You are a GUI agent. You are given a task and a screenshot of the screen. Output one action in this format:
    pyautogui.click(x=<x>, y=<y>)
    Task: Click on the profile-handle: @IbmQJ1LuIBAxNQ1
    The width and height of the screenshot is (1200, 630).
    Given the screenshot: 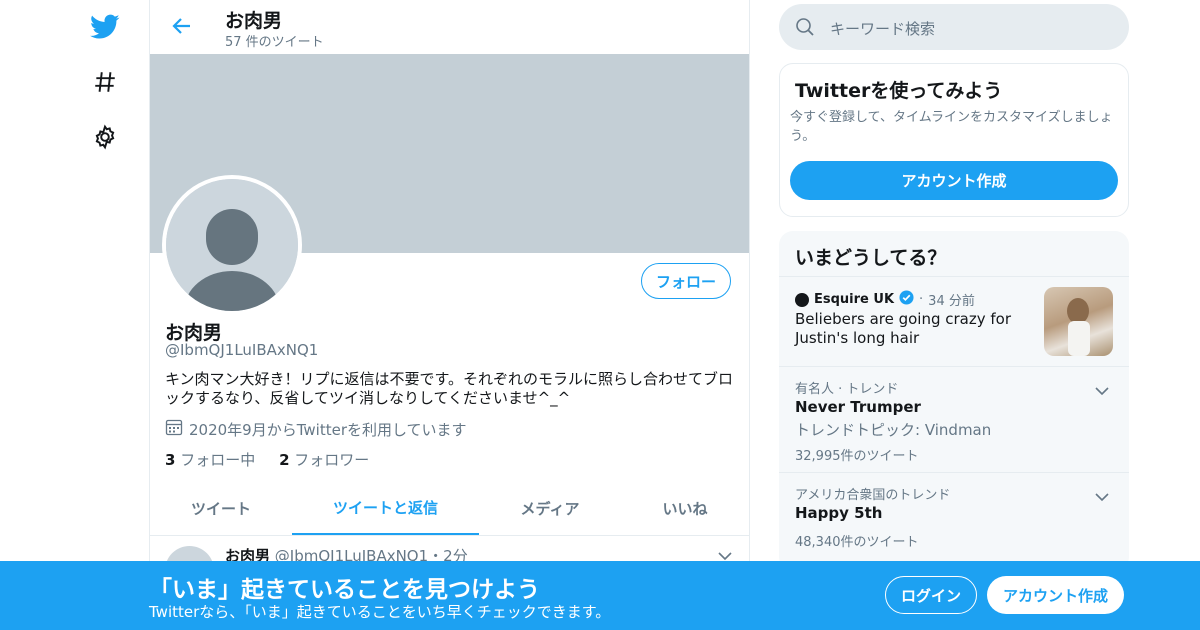 What is the action you would take?
    pyautogui.click(x=242, y=350)
    